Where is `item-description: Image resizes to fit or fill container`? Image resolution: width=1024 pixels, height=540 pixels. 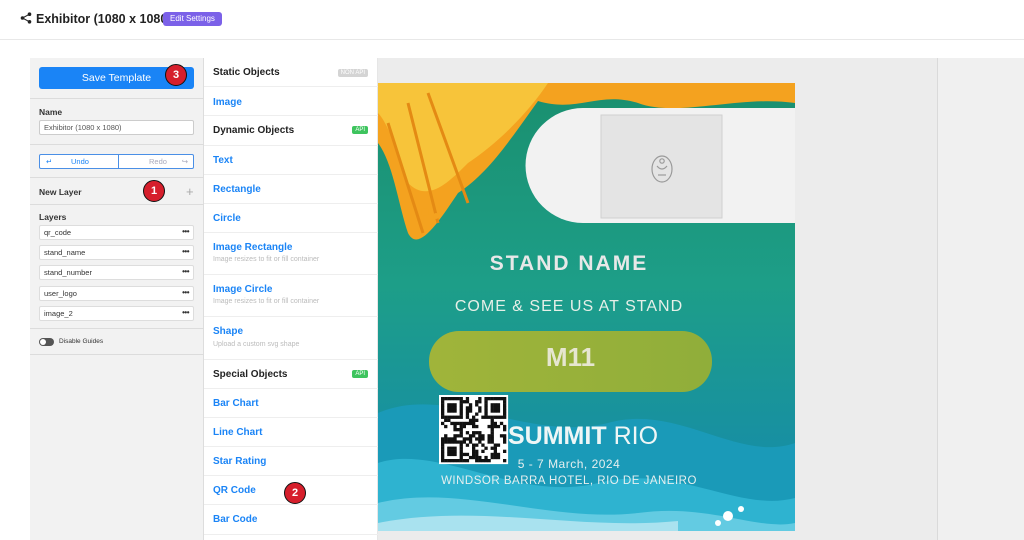 item-description: Image resizes to fit or fill container is located at coordinates (266, 259).